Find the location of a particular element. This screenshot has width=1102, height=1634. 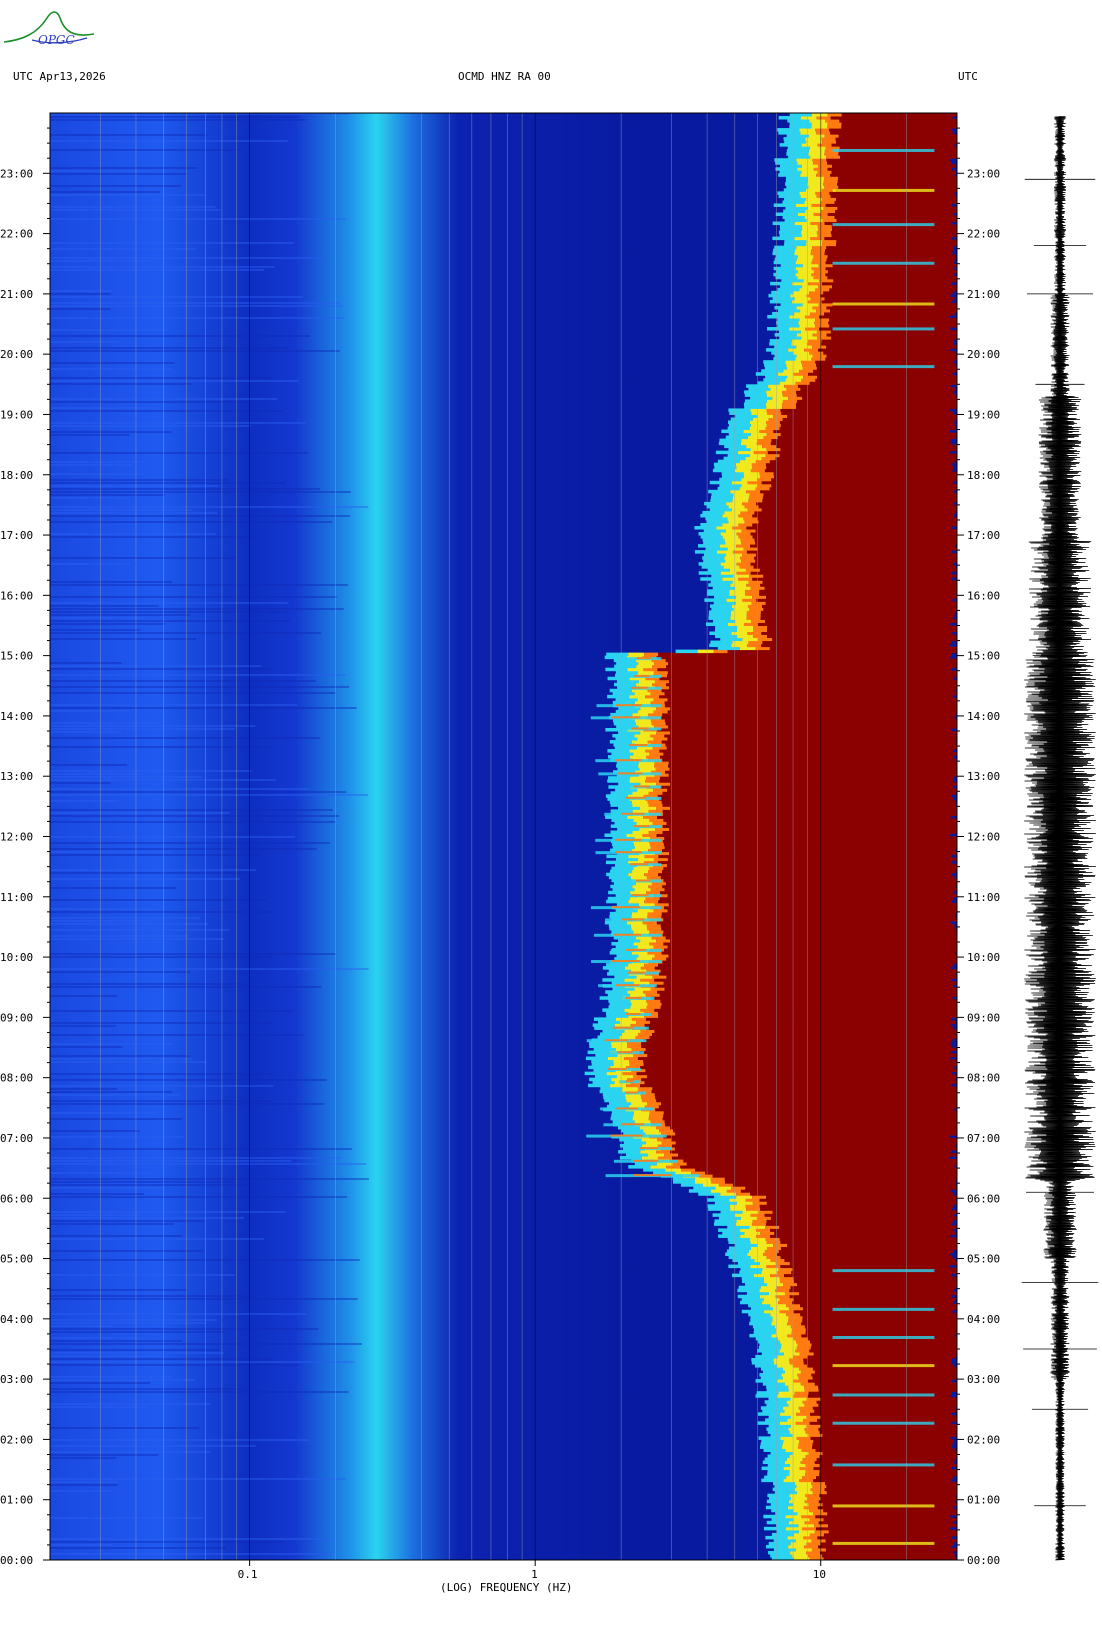

tremor-band-core is located at coordinates (633, 1014).